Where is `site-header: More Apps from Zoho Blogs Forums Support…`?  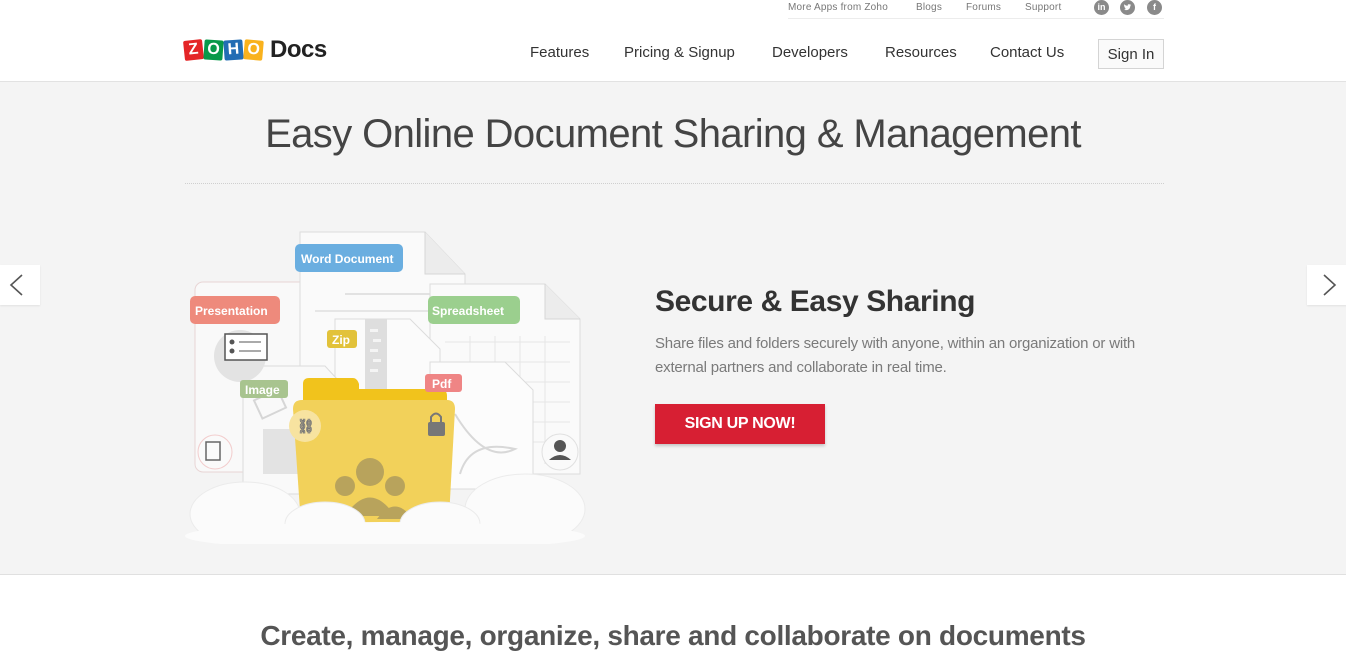 site-header: More Apps from Zoho Blogs Forums Support… is located at coordinates (673, 41).